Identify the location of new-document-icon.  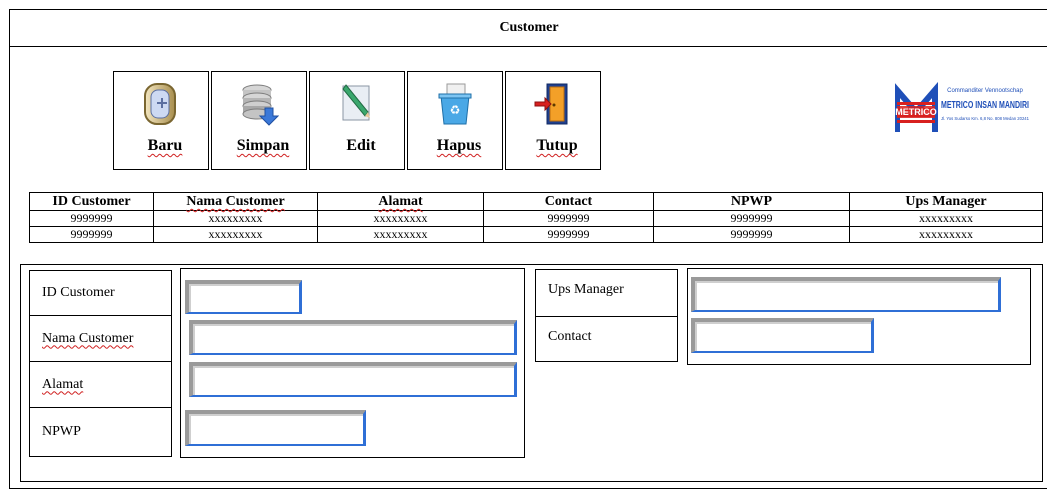
(161, 106).